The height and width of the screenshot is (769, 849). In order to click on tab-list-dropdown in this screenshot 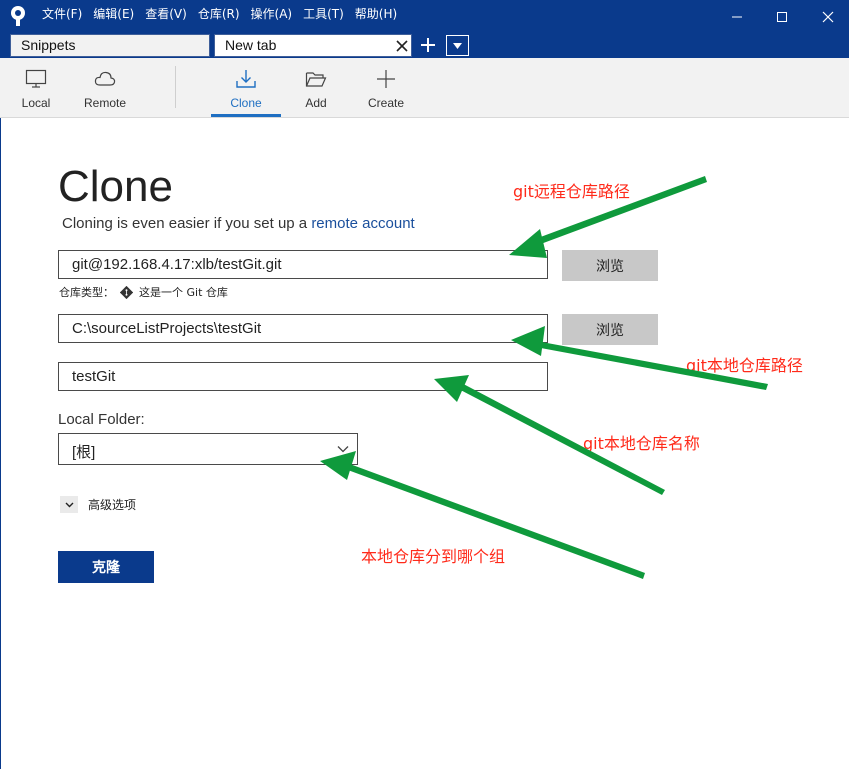, I will do `click(457, 45)`.